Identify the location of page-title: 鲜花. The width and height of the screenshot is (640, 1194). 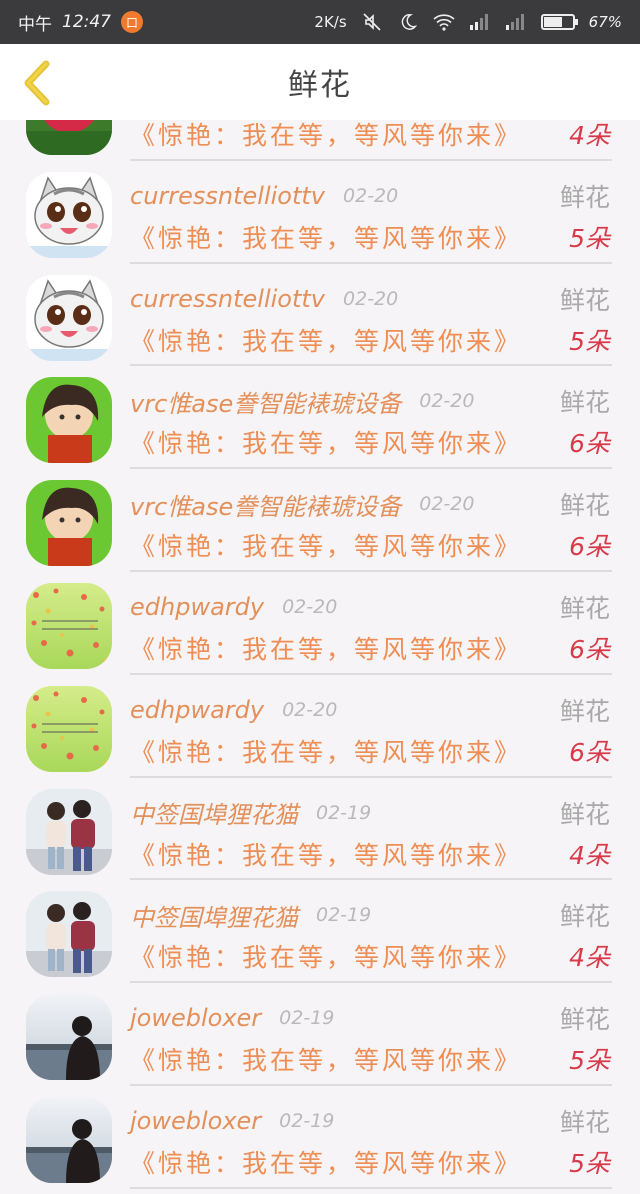
(320, 85).